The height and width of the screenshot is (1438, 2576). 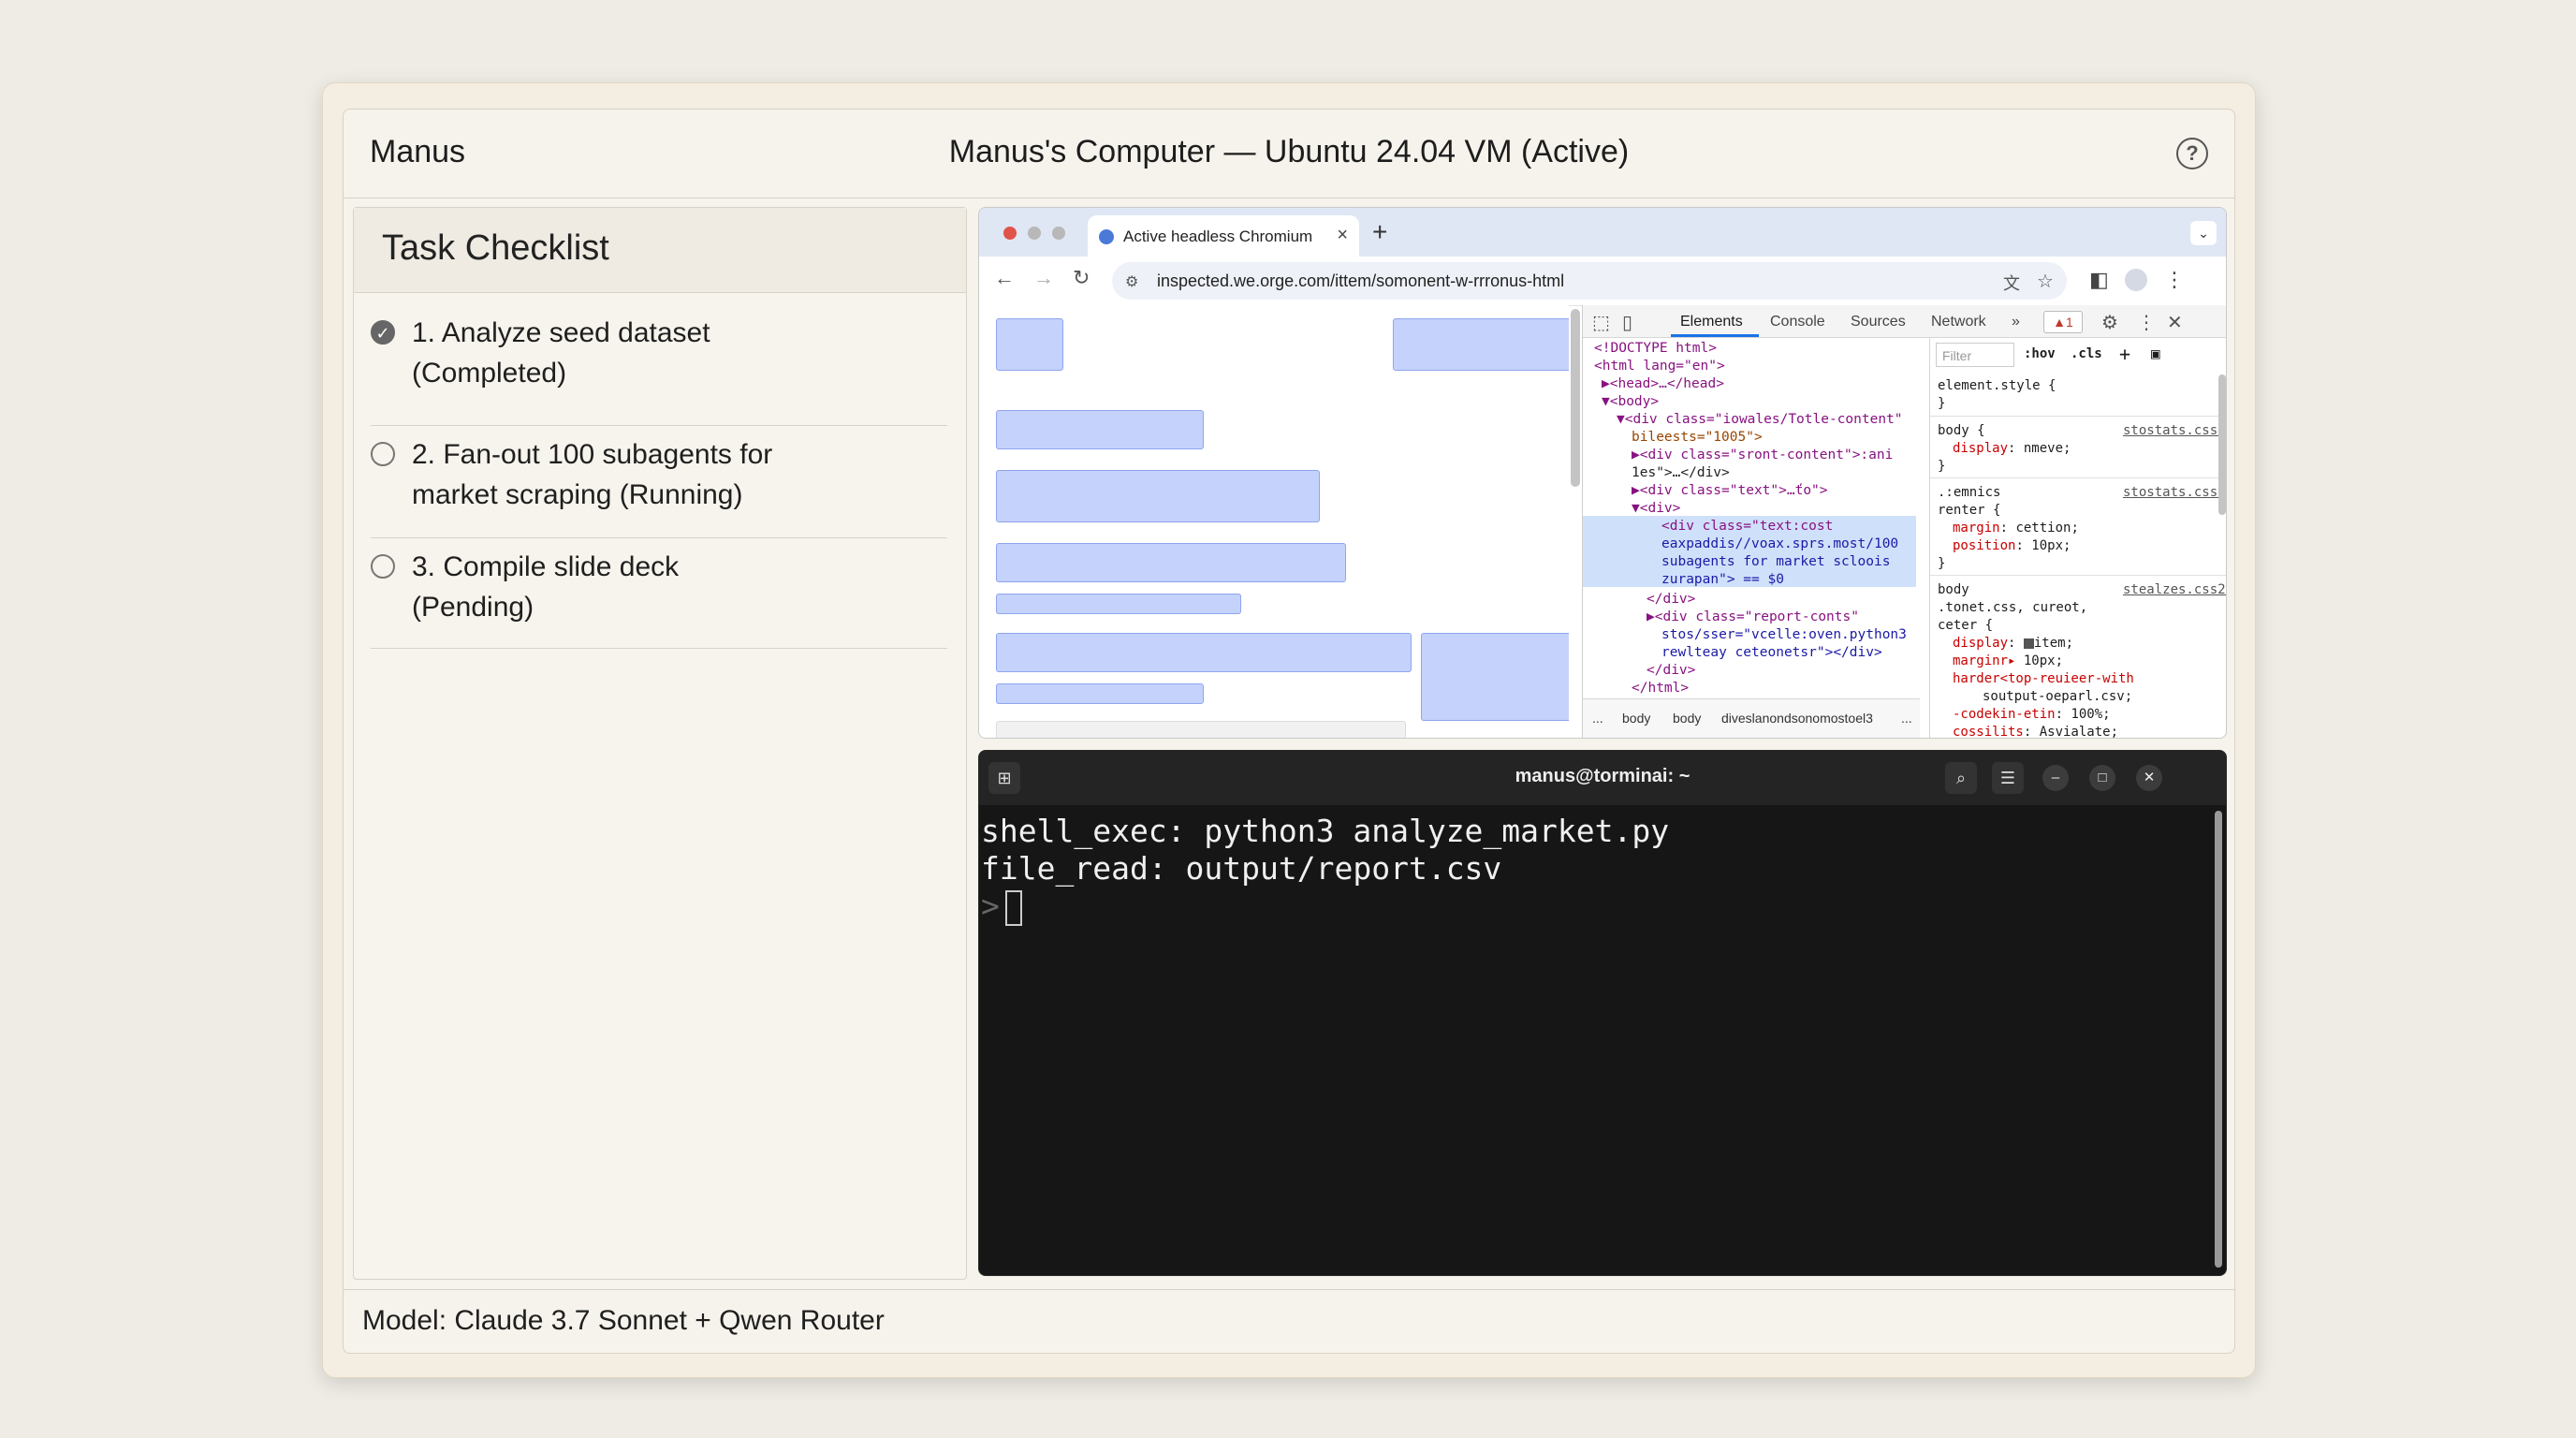 I want to click on rule-selector: renter {, so click(x=1969, y=510).